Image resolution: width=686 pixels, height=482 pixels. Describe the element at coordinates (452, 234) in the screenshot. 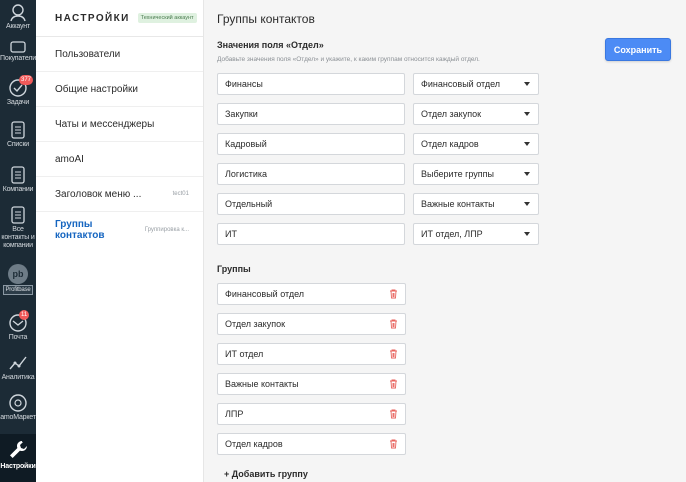

I see `group-select-value: ИТ отдел, ЛПР` at that location.